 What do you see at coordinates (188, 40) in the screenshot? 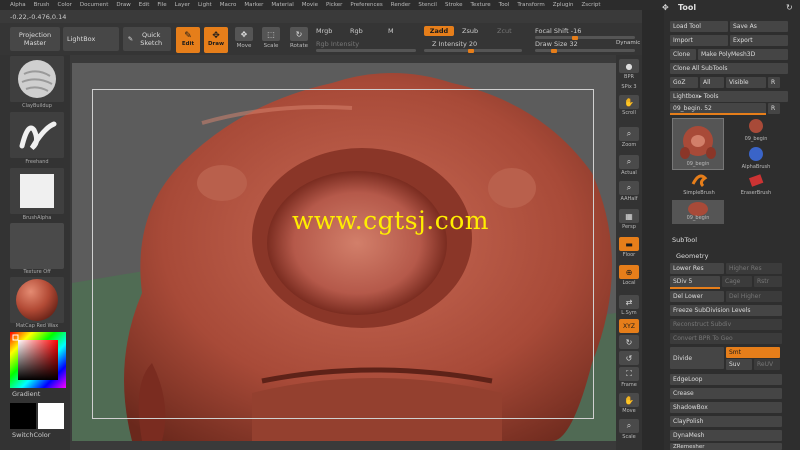
I see `edit-button: ✎ Edit` at bounding box center [188, 40].